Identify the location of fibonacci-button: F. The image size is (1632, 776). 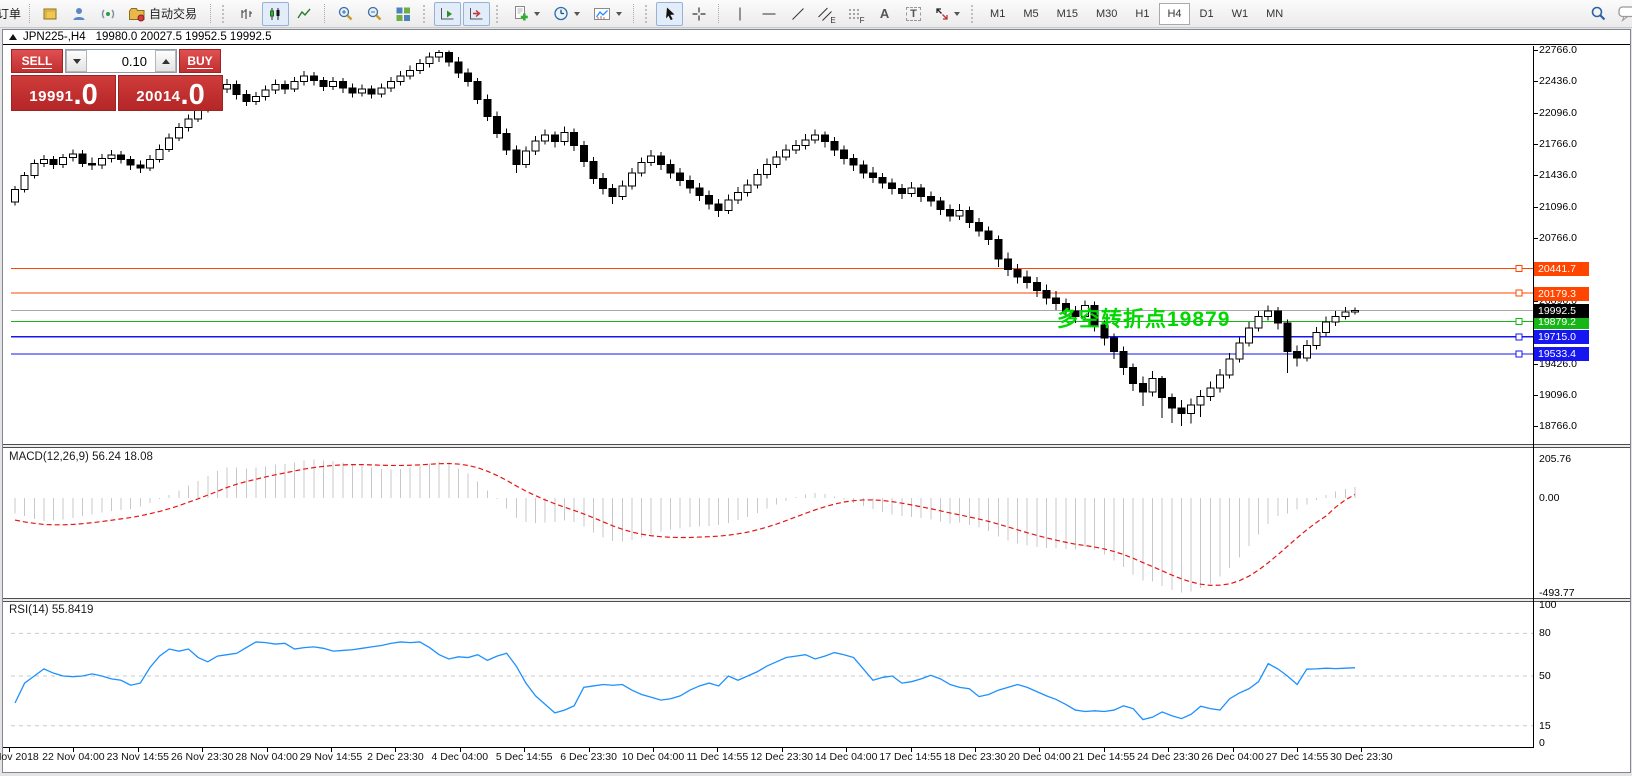
(855, 14).